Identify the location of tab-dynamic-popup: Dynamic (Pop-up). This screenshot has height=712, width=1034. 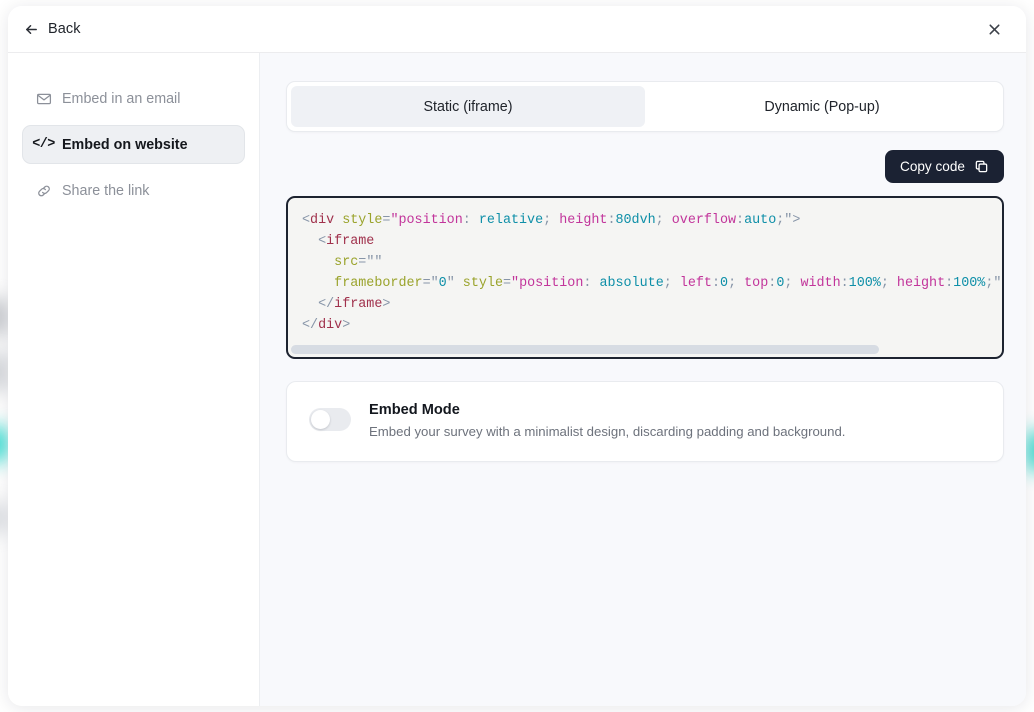
(822, 106).